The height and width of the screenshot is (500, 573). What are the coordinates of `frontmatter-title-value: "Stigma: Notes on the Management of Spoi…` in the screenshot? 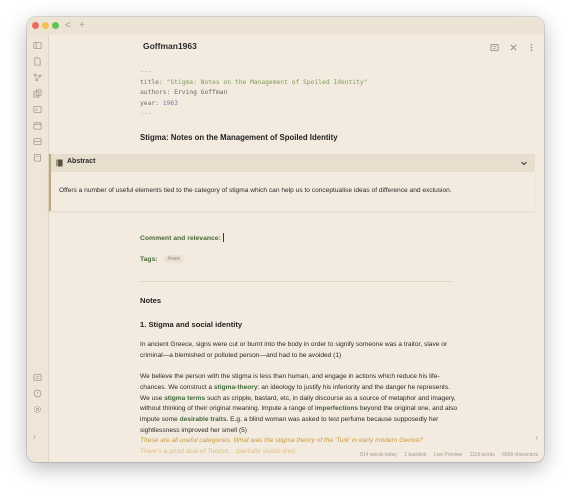 It's located at (267, 82).